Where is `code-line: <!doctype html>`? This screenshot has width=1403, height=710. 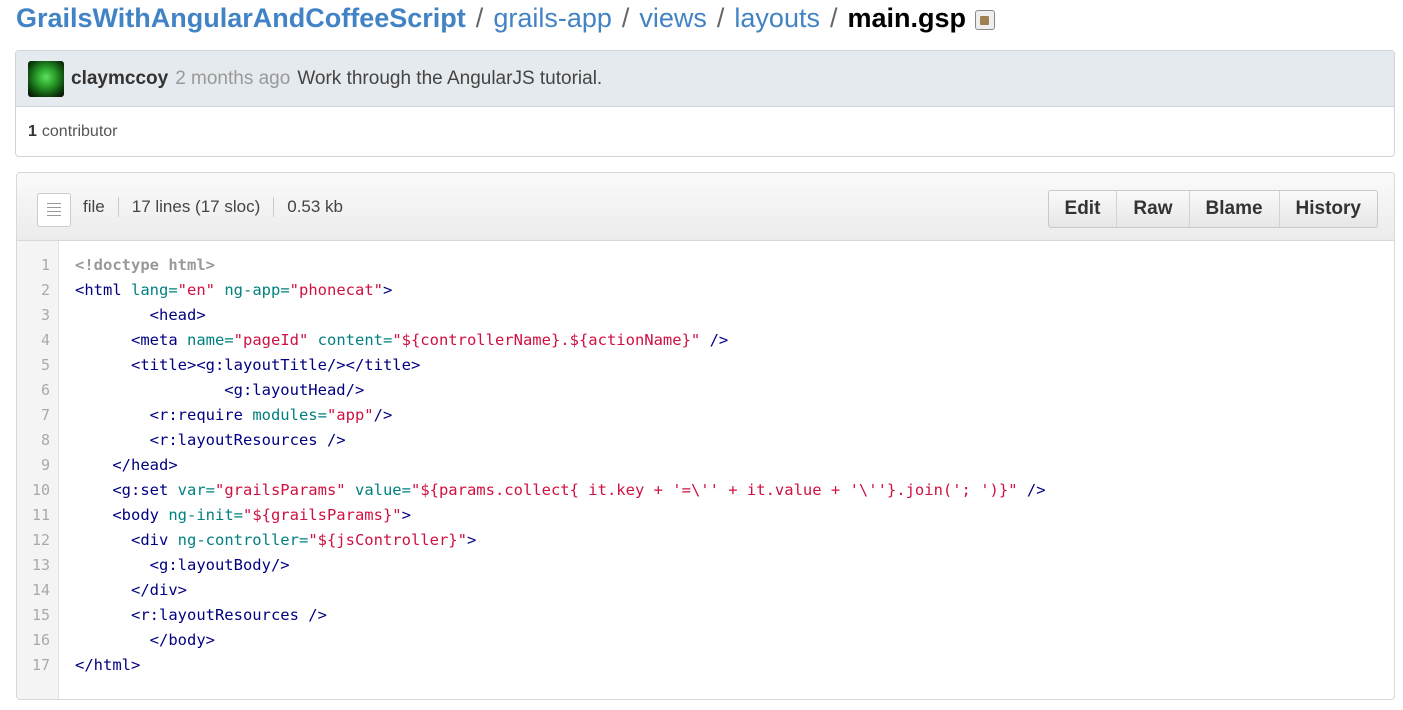 code-line: <!doctype html> is located at coordinates (560, 265).